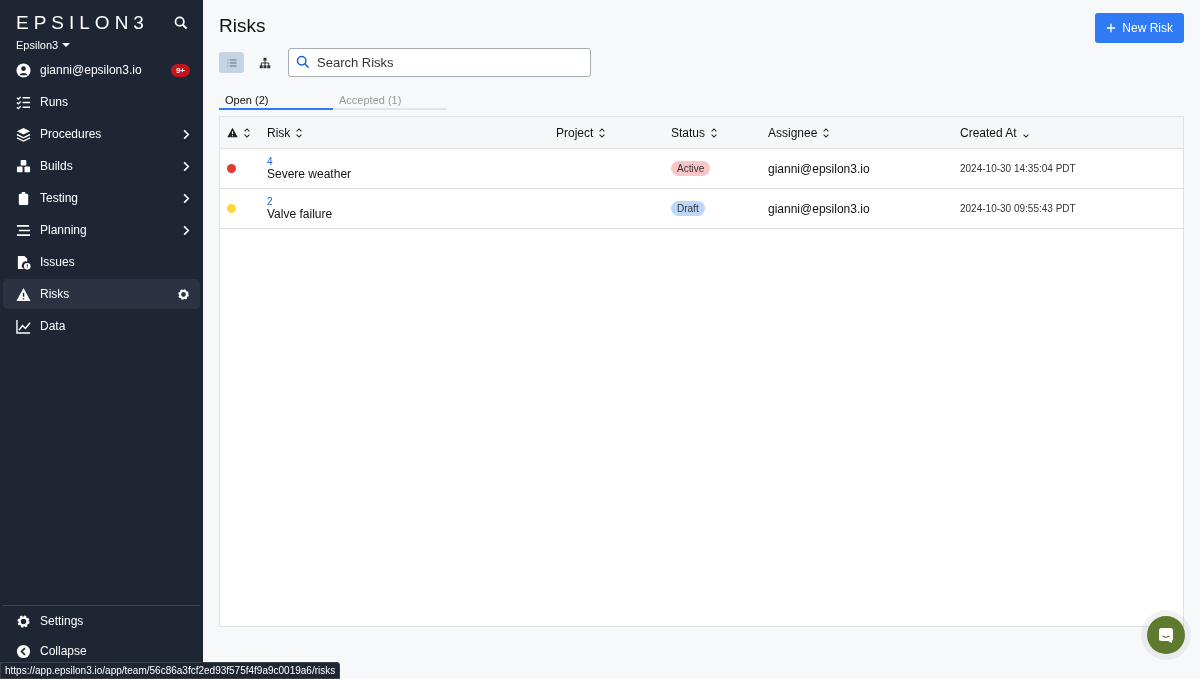 Image resolution: width=1200 pixels, height=679 pixels. What do you see at coordinates (58, 262) in the screenshot?
I see `nav-label: Issues` at bounding box center [58, 262].